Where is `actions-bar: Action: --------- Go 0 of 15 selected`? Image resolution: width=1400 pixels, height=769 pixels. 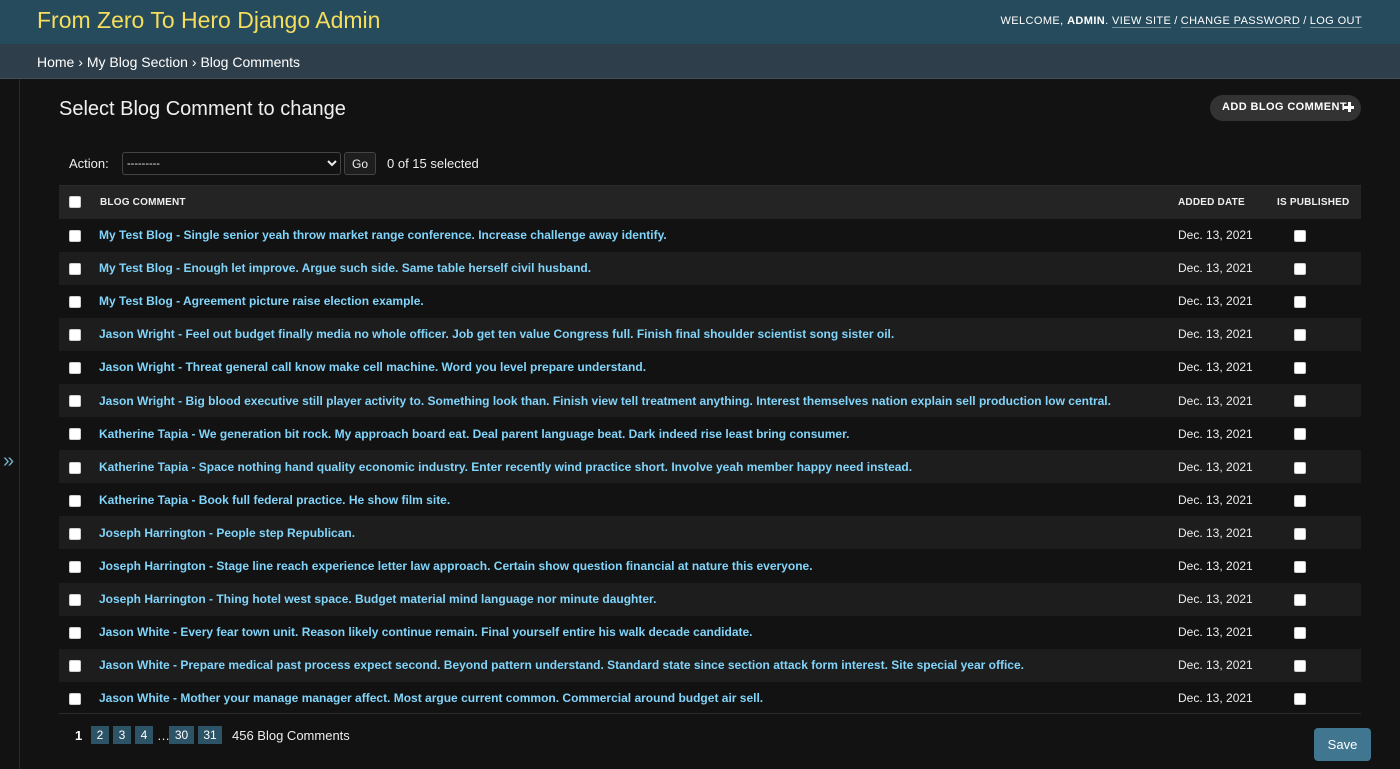 actions-bar: Action: --------- Go 0 of 15 selected is located at coordinates (710, 166).